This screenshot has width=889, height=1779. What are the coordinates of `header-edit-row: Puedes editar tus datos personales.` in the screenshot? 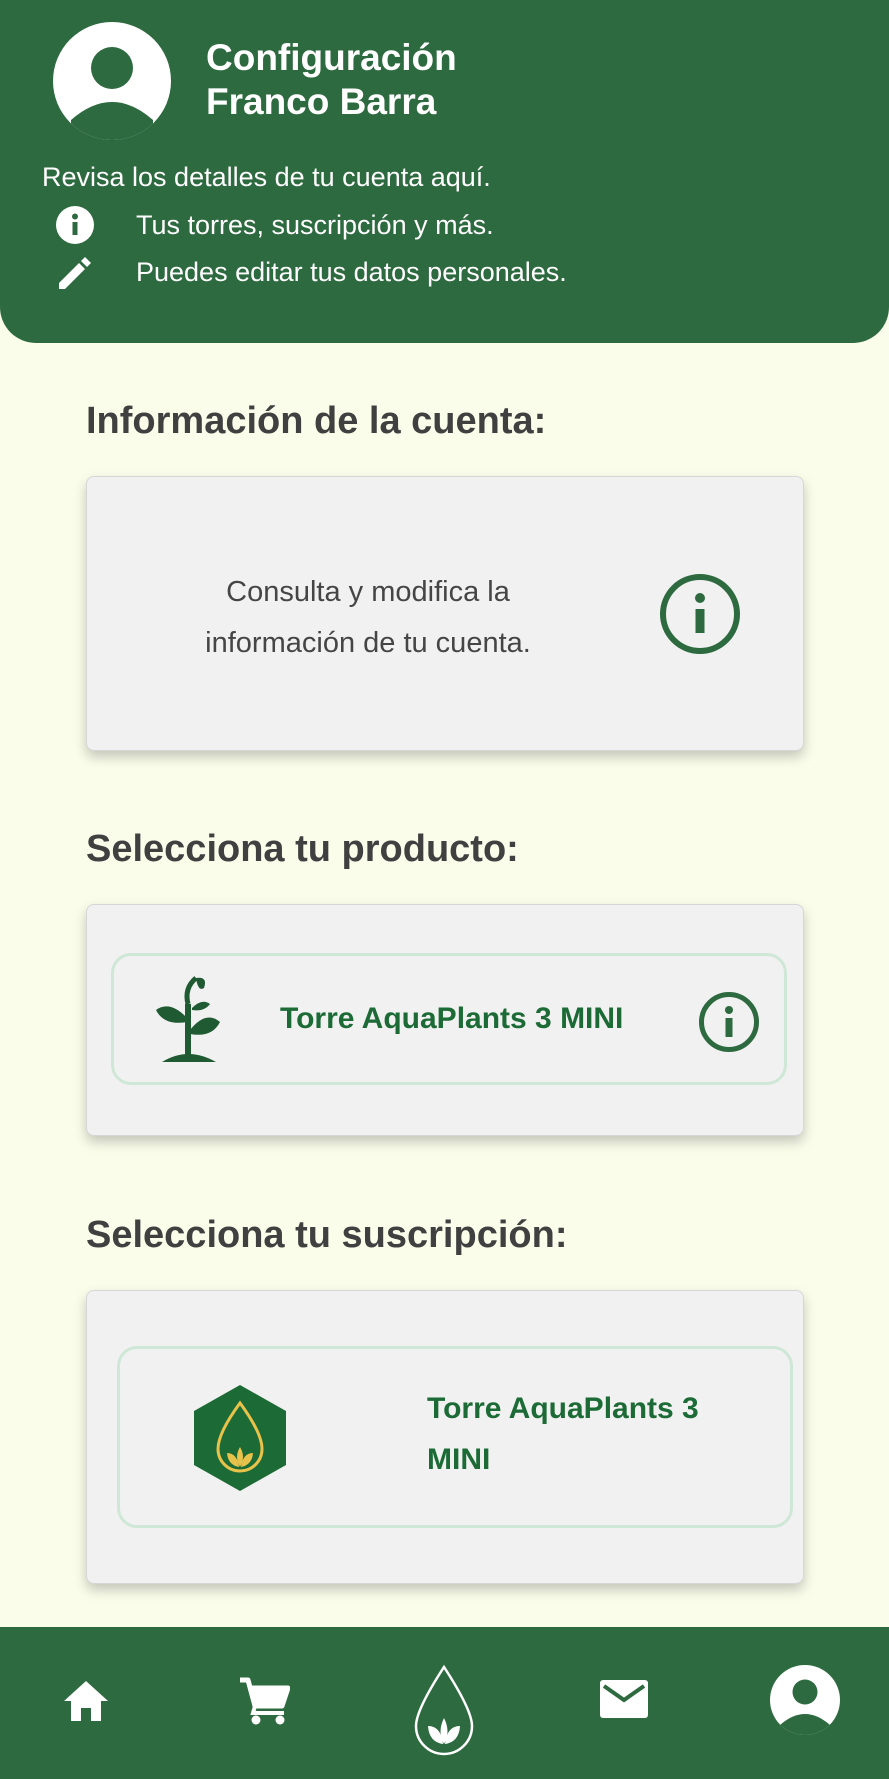 It's located at (310, 272).